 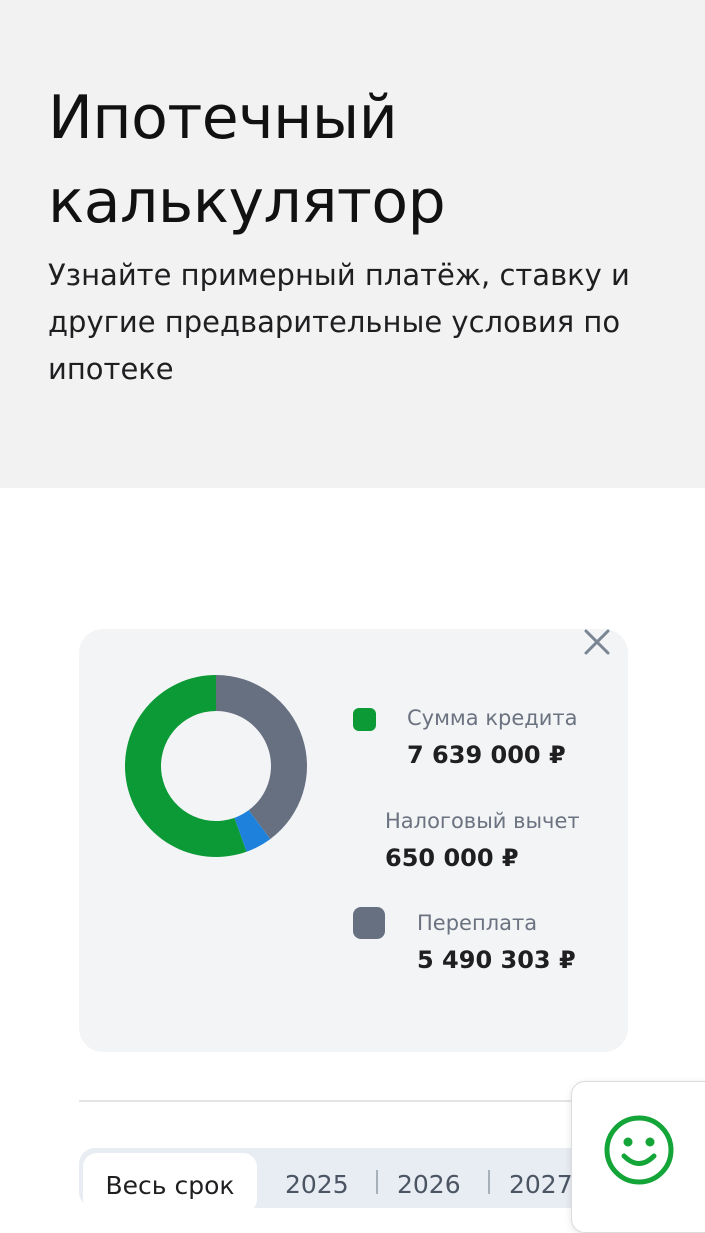 What do you see at coordinates (452, 858) in the screenshot?
I see `legend-value-deduction: 650 000 ₽` at bounding box center [452, 858].